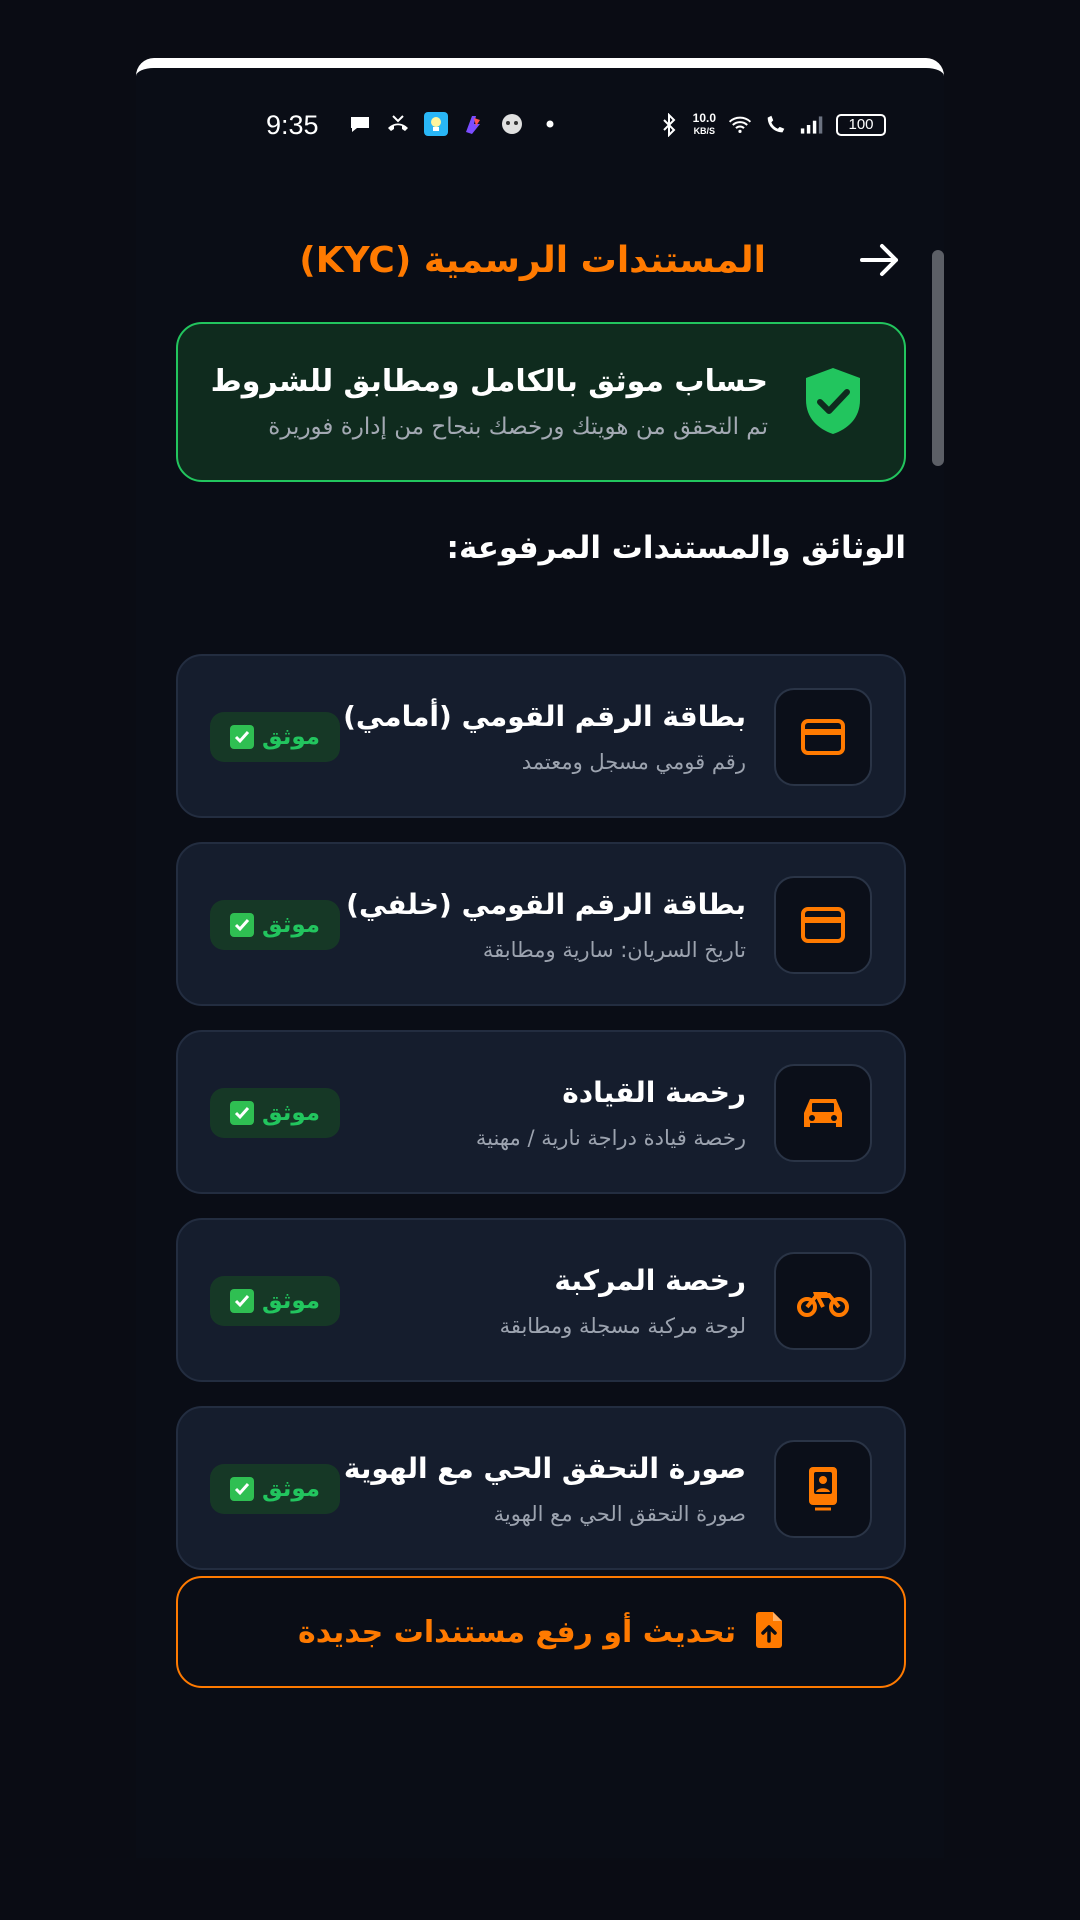  I want to click on dot-icon, so click(550, 124).